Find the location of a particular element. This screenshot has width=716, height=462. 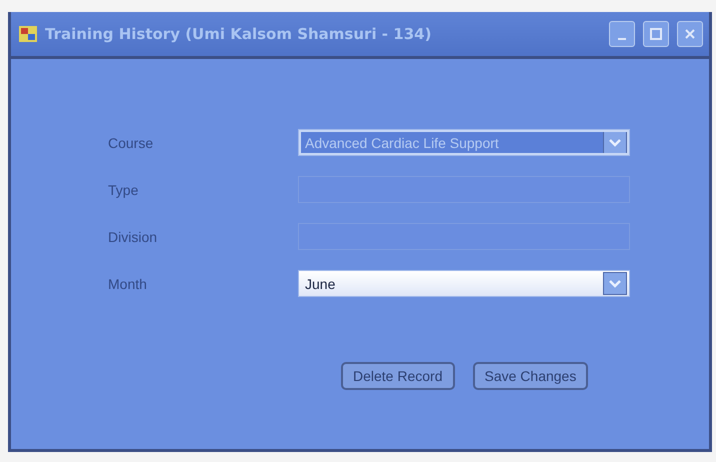

maximize-button is located at coordinates (656, 34).